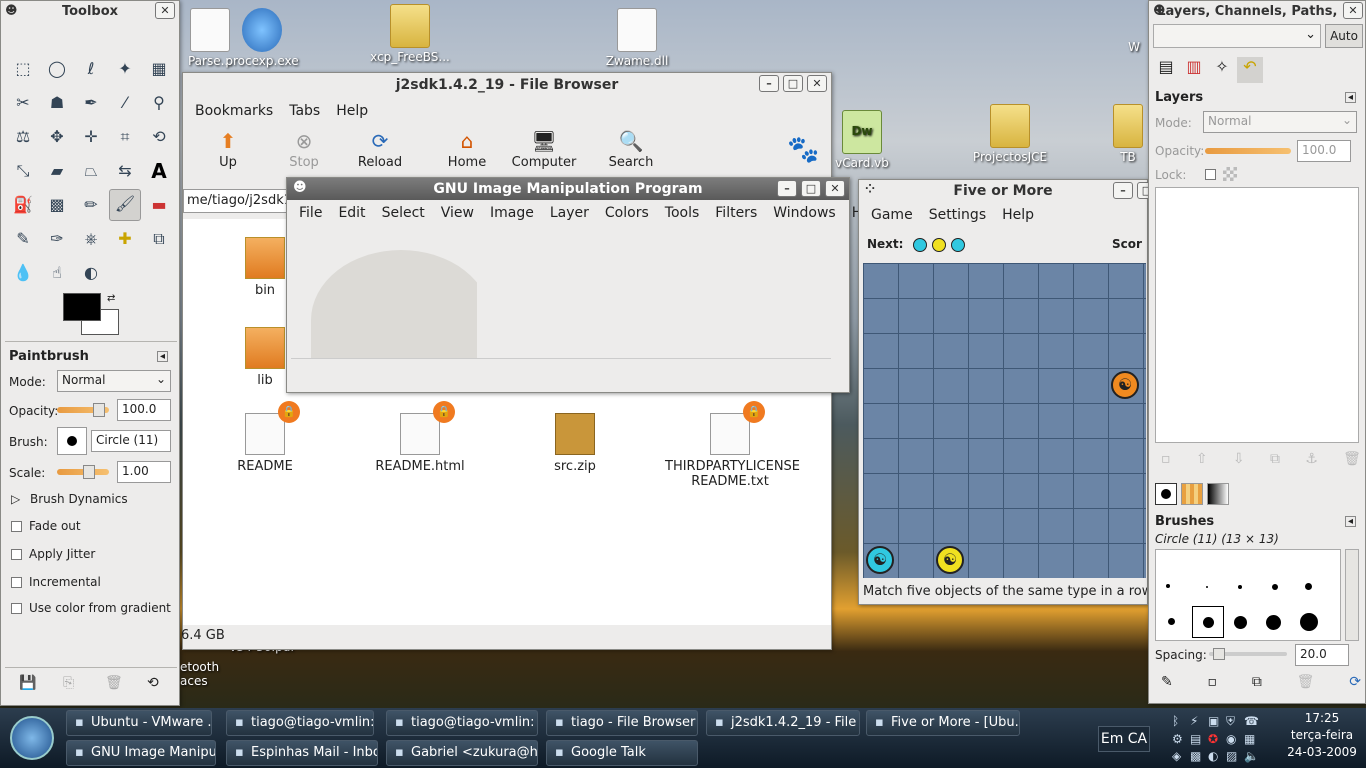 This screenshot has width=1366, height=768. Describe the element at coordinates (1216, 722) in the screenshot. I see `app-tray-icon: ▣` at that location.